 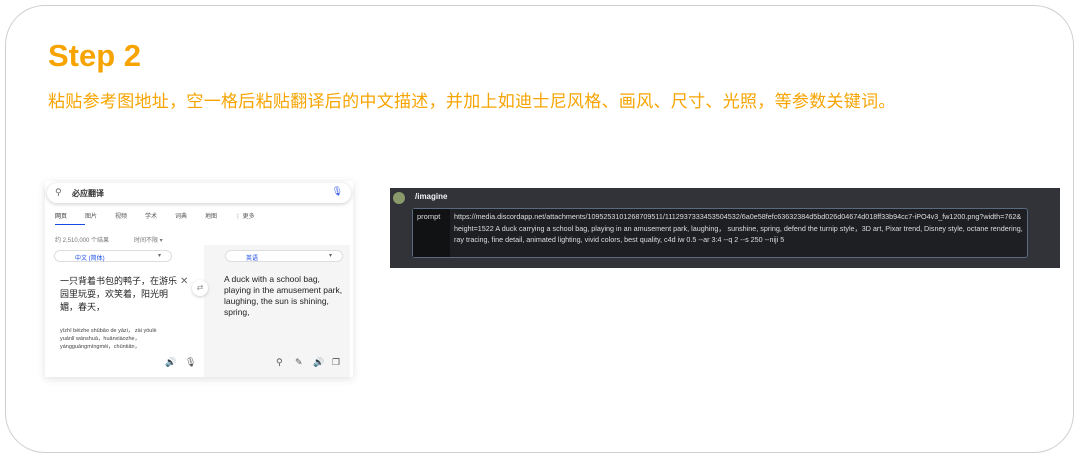 I want to click on swap-languages-icon: ⇄, so click(x=200, y=288).